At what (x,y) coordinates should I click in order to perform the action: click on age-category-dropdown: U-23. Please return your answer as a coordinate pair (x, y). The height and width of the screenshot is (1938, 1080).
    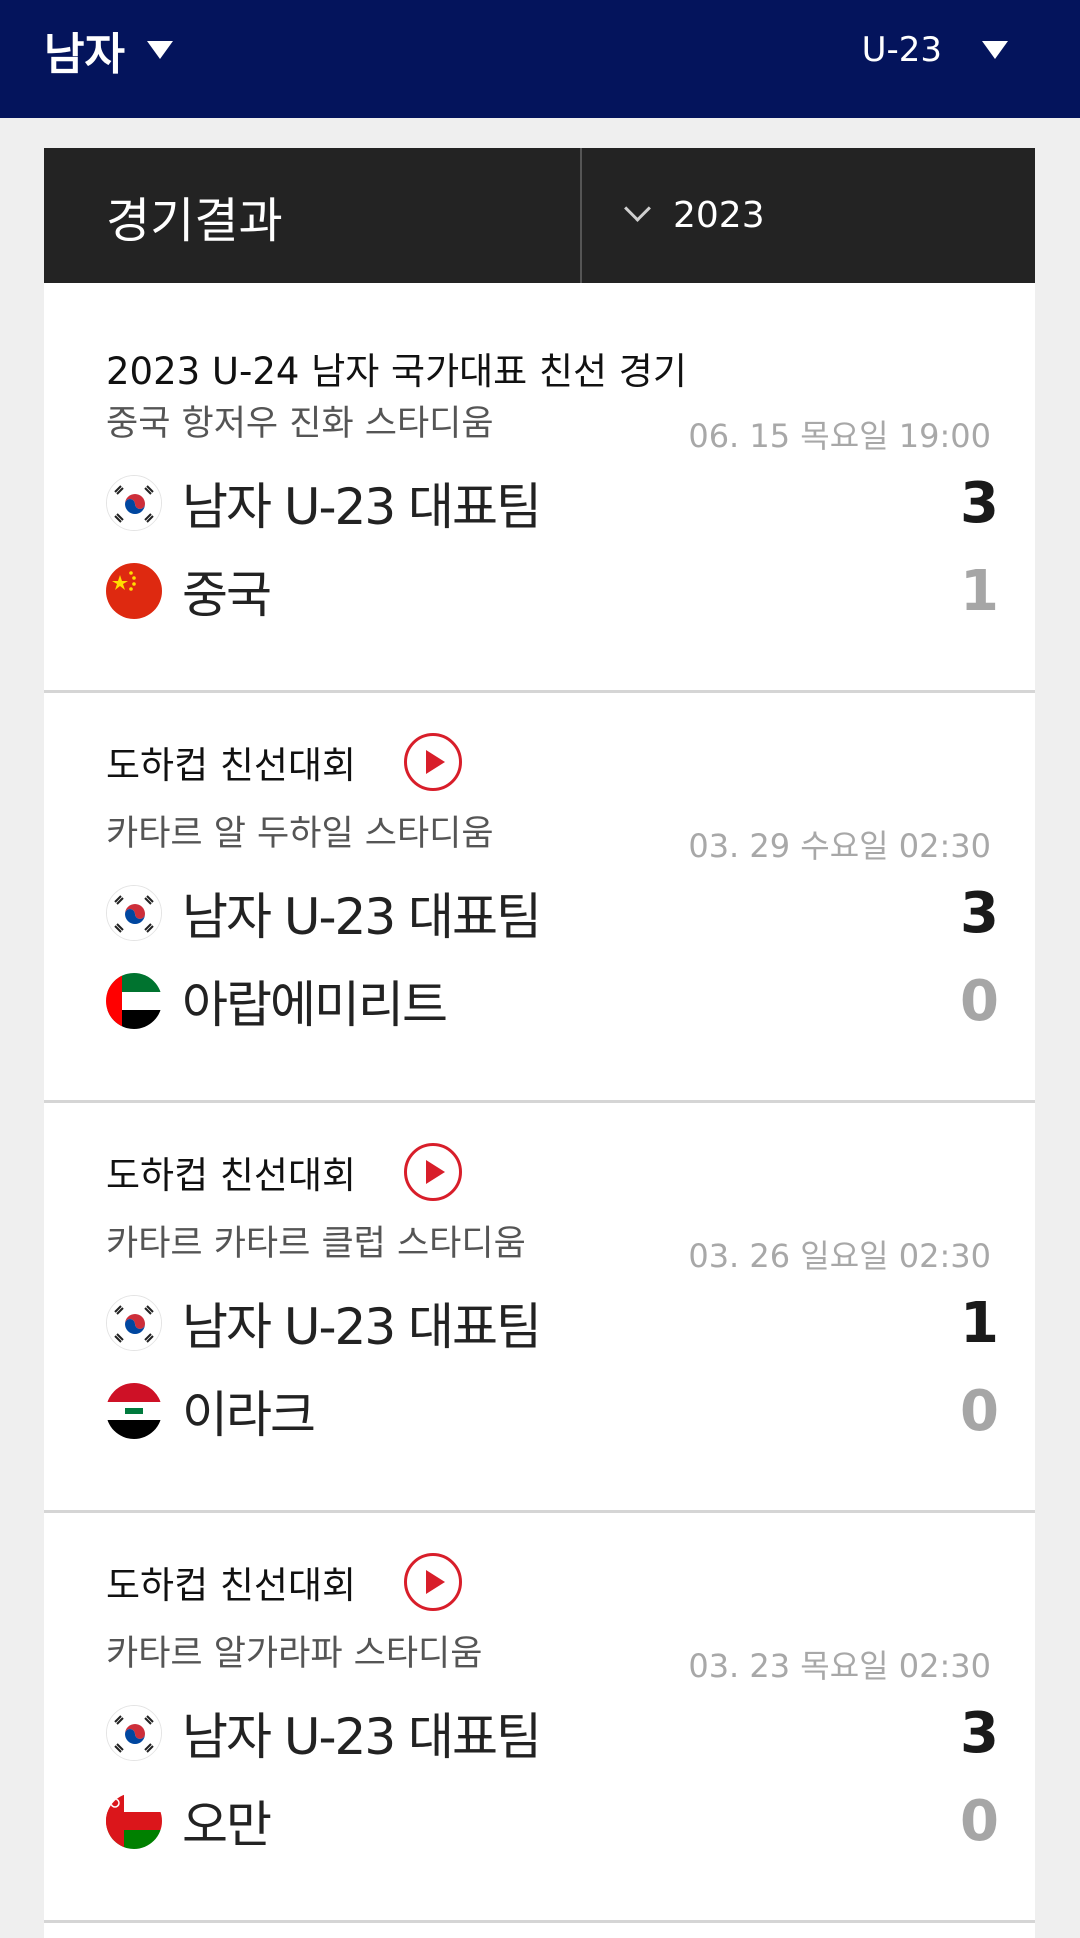
    Looking at the image, I should click on (935, 50).